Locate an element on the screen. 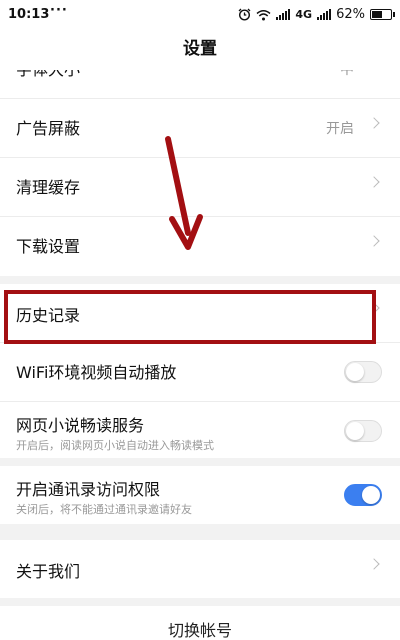  setting-label: 网页小说畅读服务 is located at coordinates (80, 425).